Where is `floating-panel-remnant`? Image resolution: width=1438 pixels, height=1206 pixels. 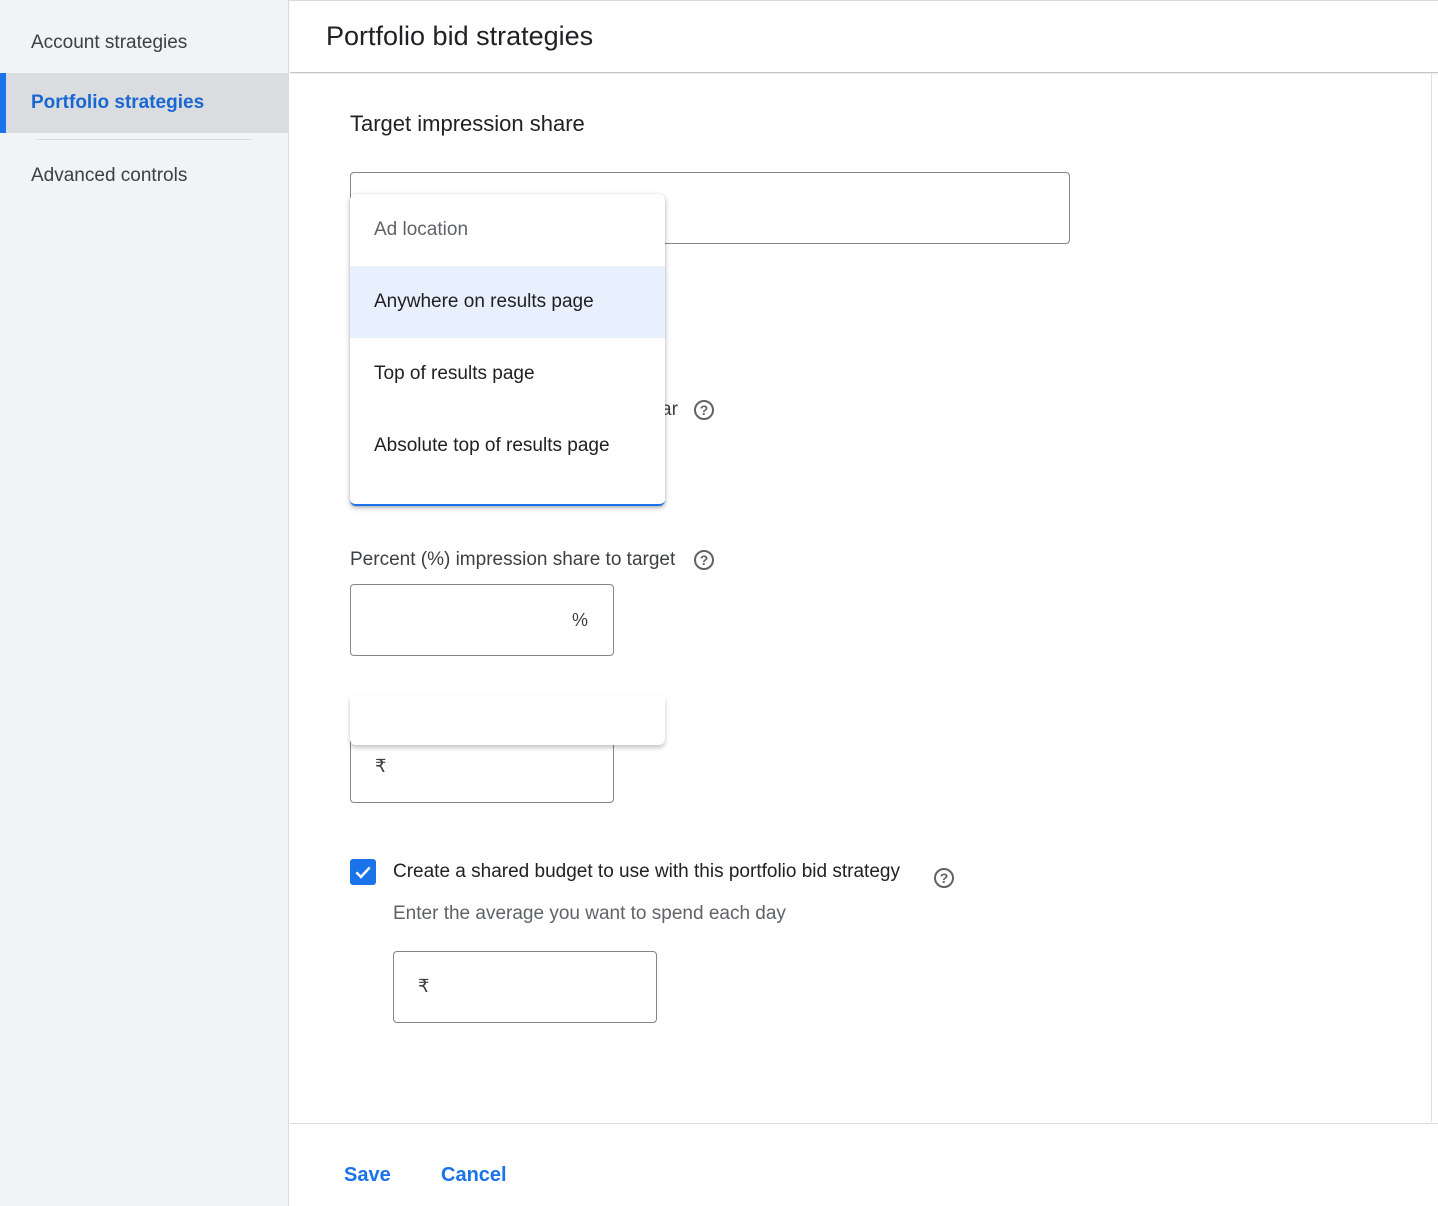
floating-panel-remnant is located at coordinates (507, 720).